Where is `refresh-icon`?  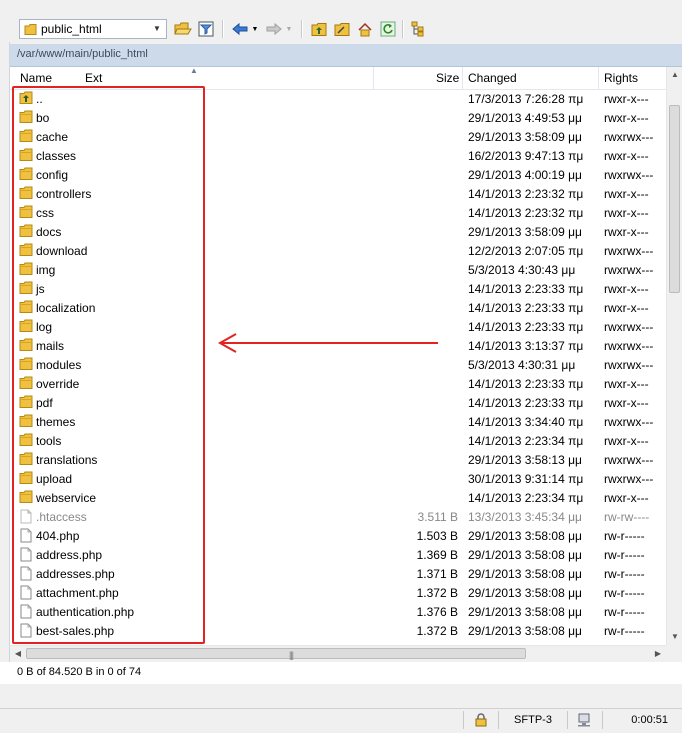
refresh-icon is located at coordinates (388, 29).